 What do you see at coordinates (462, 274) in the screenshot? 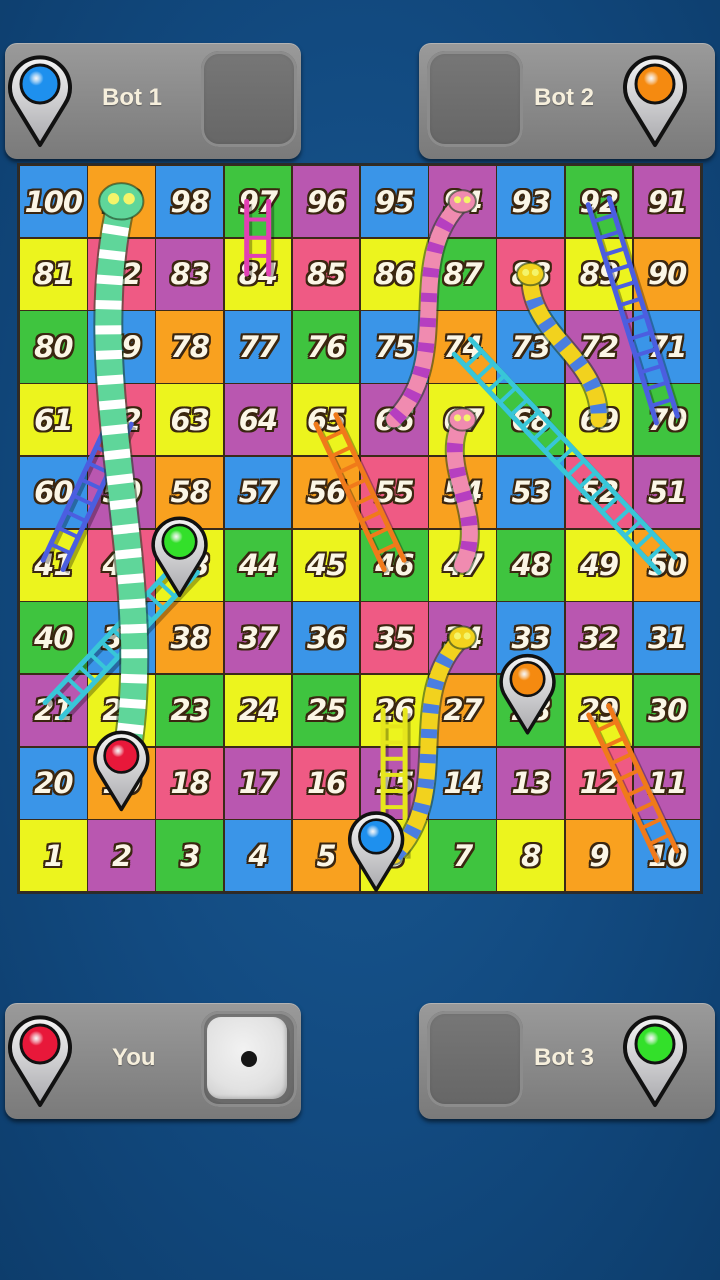
I see `board-cell-87: 87` at bounding box center [462, 274].